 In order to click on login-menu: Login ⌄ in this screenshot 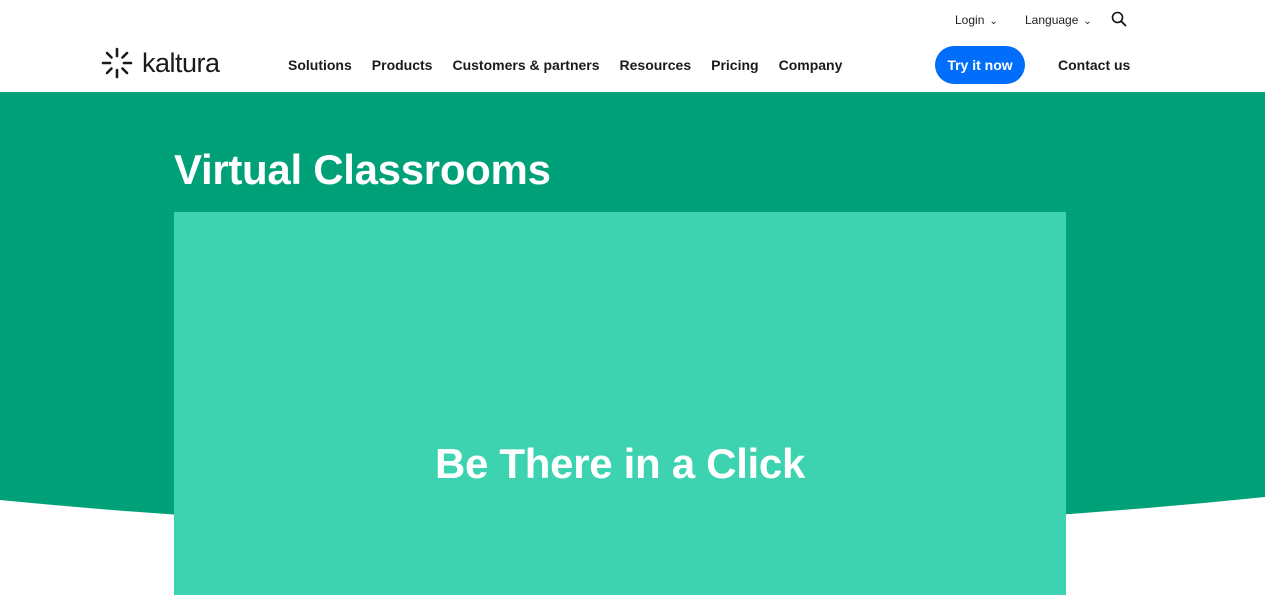, I will do `click(976, 20)`.